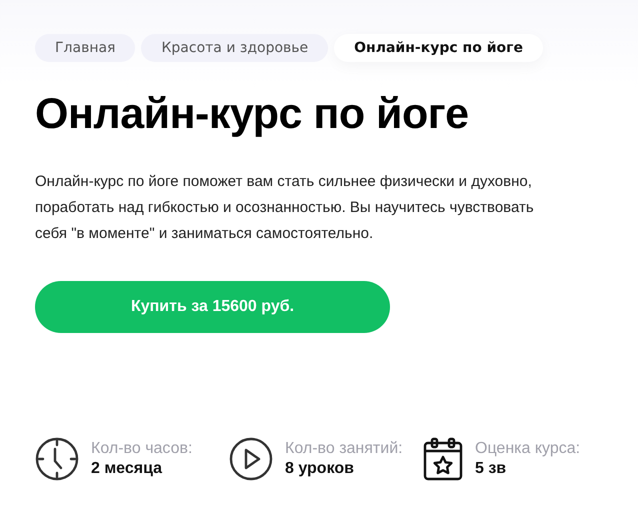 The height and width of the screenshot is (524, 638). I want to click on breadcrumb-link: Главная, so click(85, 48).